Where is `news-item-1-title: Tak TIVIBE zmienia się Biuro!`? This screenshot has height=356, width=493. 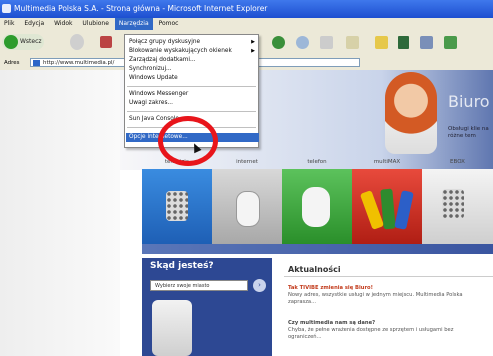 news-item-1-title: Tak TIVIBE zmienia się Biuro! is located at coordinates (330, 288).